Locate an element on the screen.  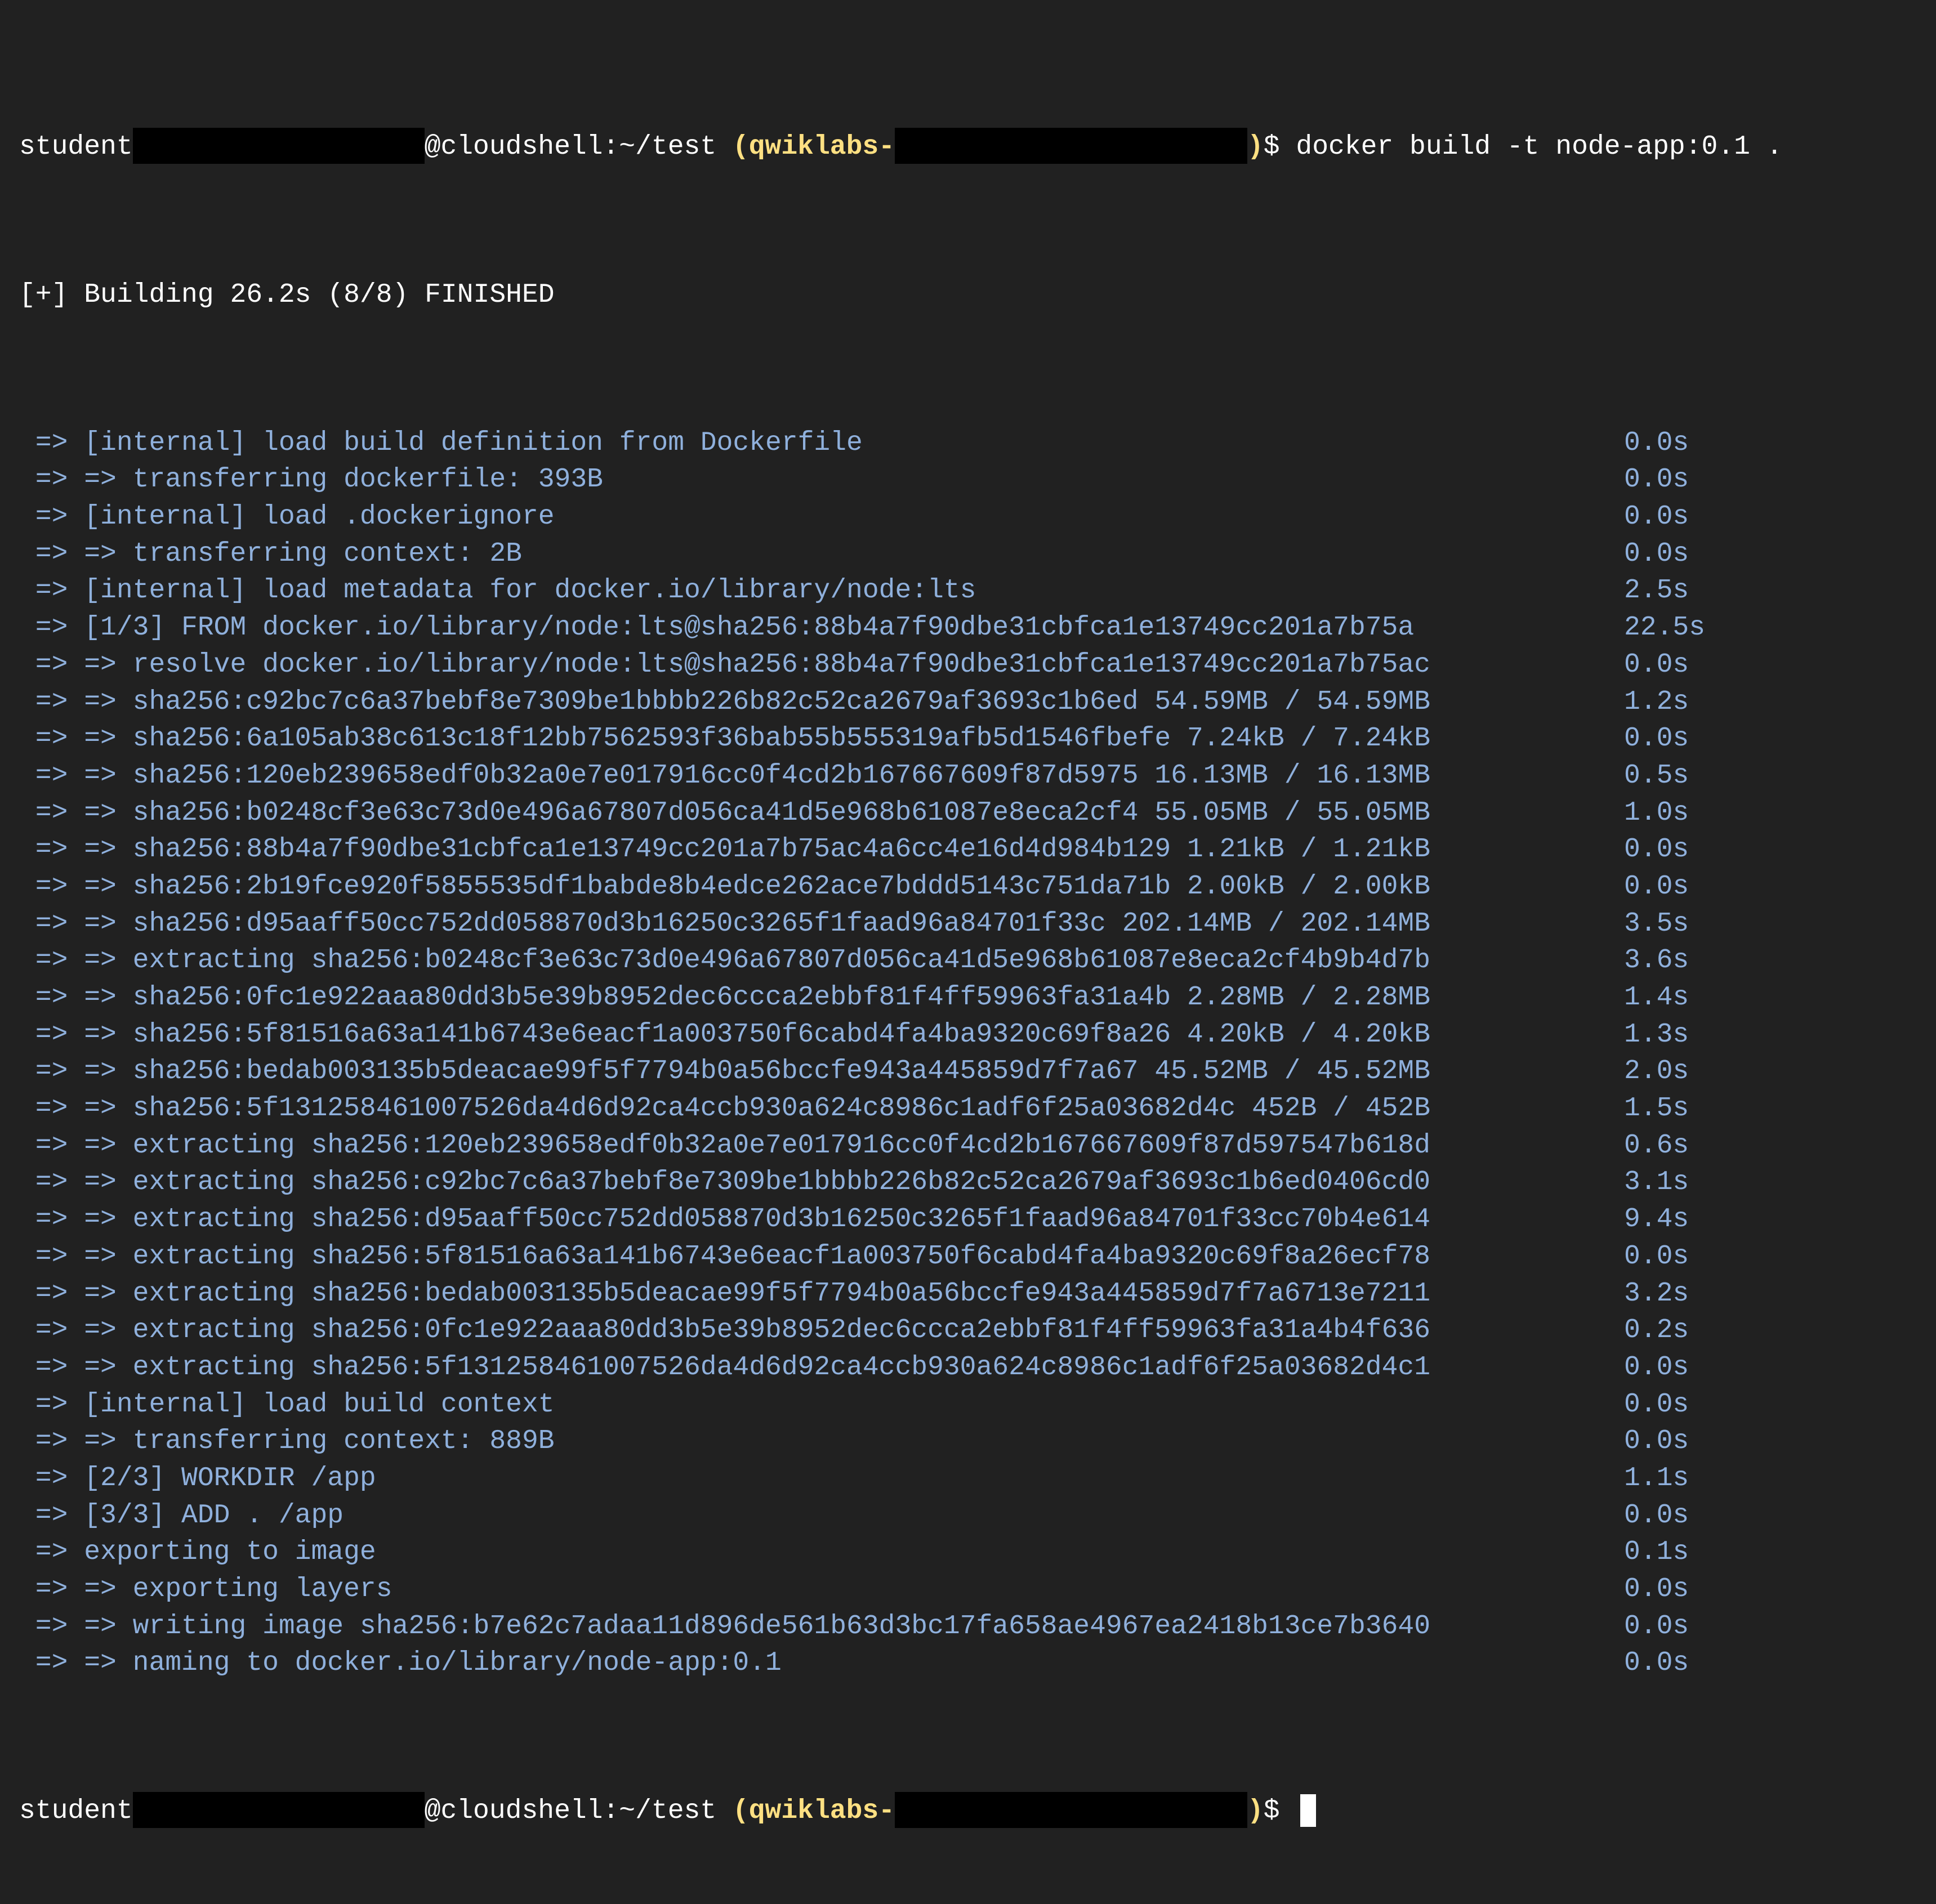
prompt-project-close: ) is located at coordinates (1255, 147).